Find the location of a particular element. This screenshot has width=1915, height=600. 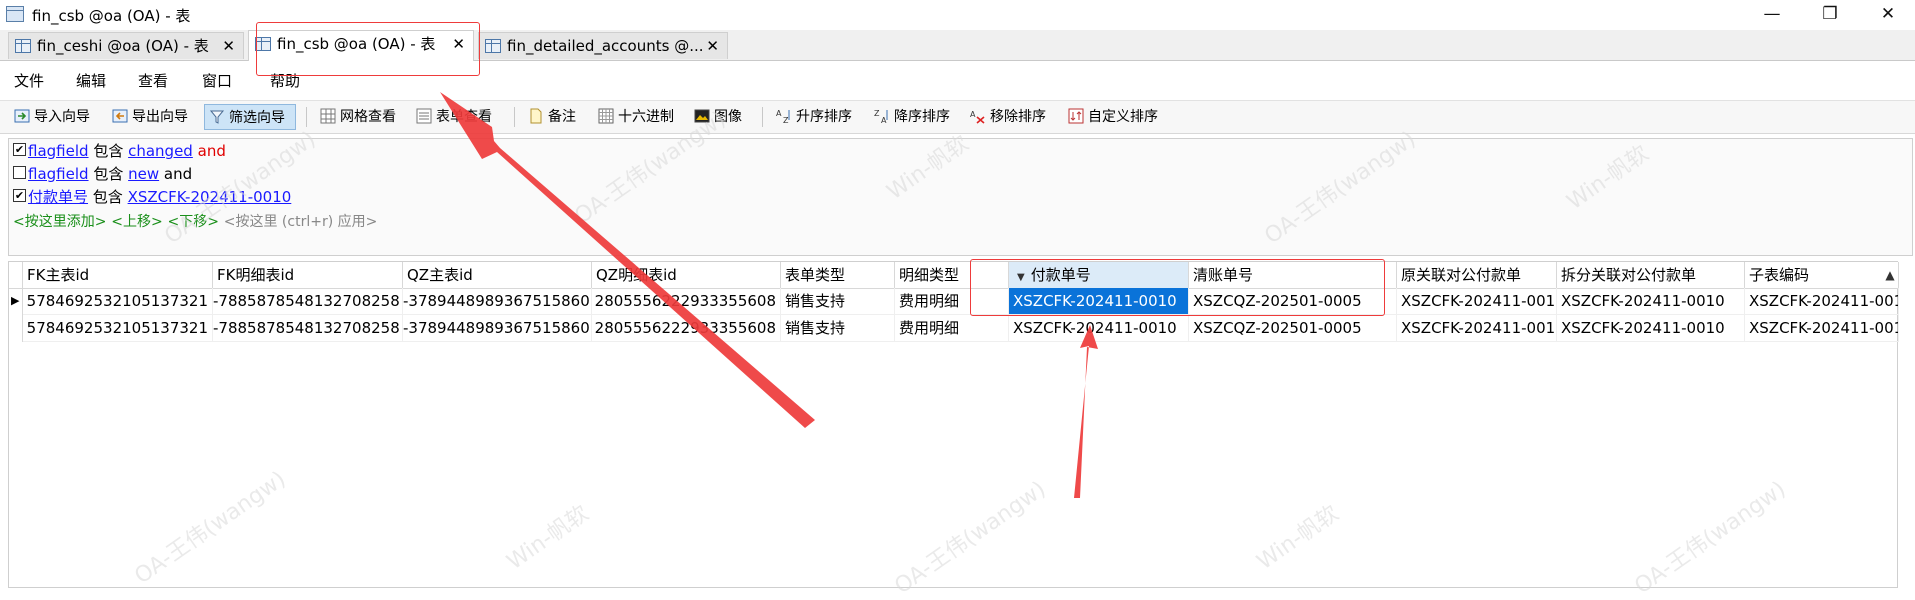

image-button: 图像 is located at coordinates (716, 117).